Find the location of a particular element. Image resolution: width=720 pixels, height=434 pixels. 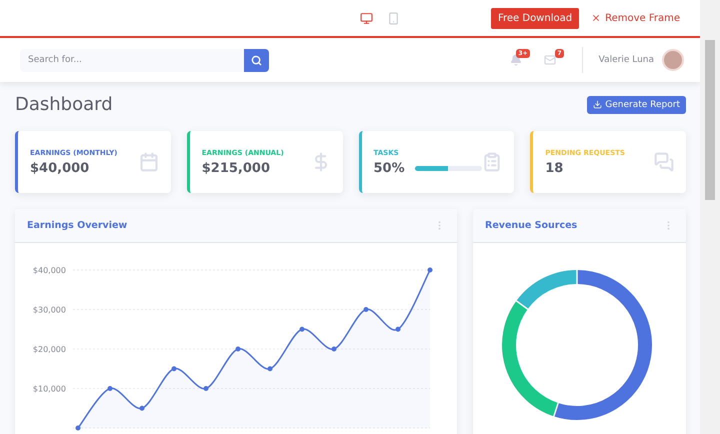

bell-icon is located at coordinates (516, 60).